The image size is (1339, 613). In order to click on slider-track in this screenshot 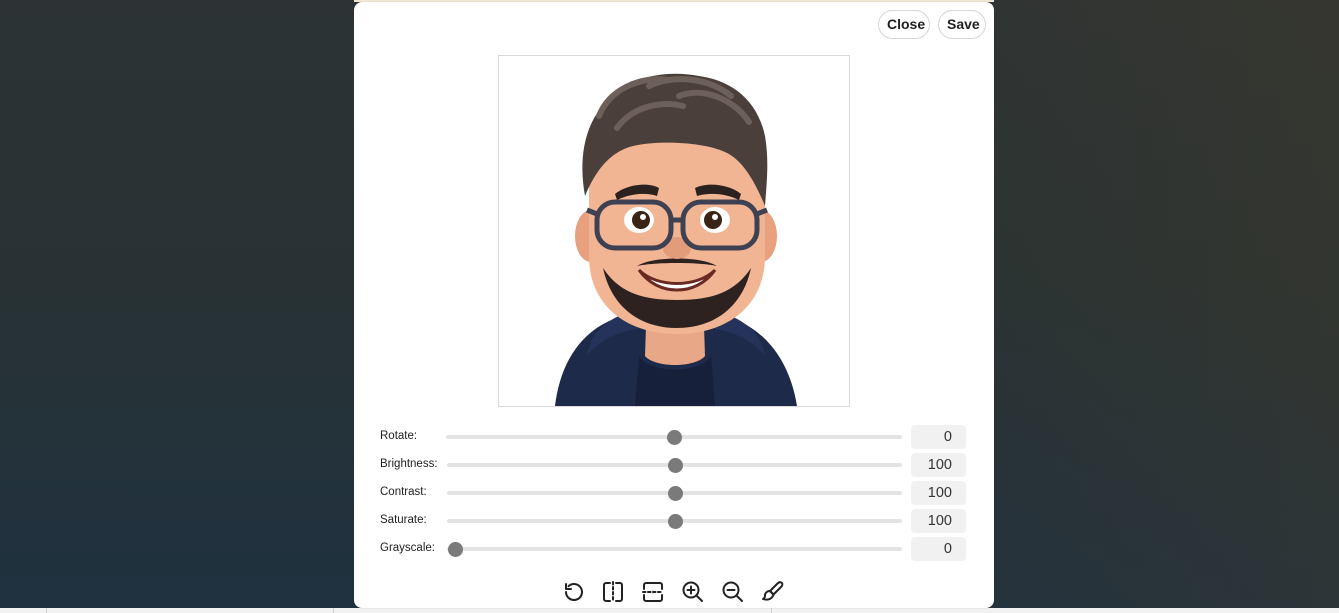, I will do `click(674, 549)`.